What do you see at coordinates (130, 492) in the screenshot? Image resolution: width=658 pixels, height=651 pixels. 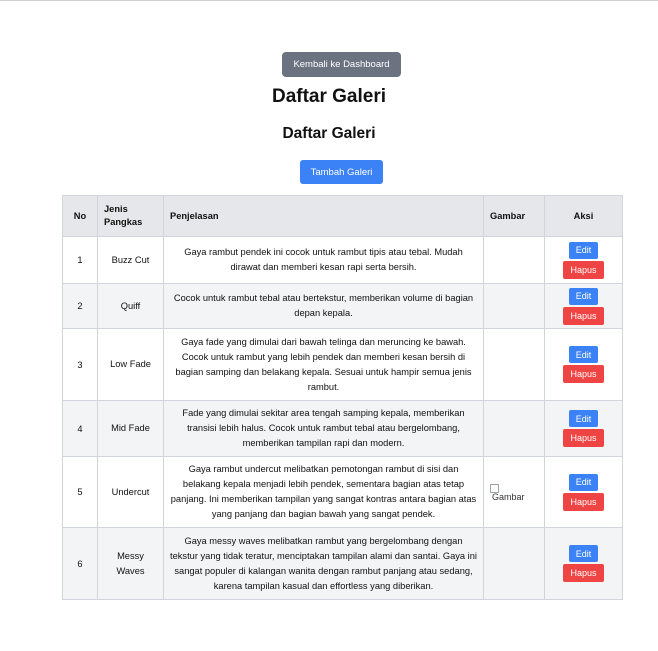 I see `cell-jenis-pangkas: Undercut` at bounding box center [130, 492].